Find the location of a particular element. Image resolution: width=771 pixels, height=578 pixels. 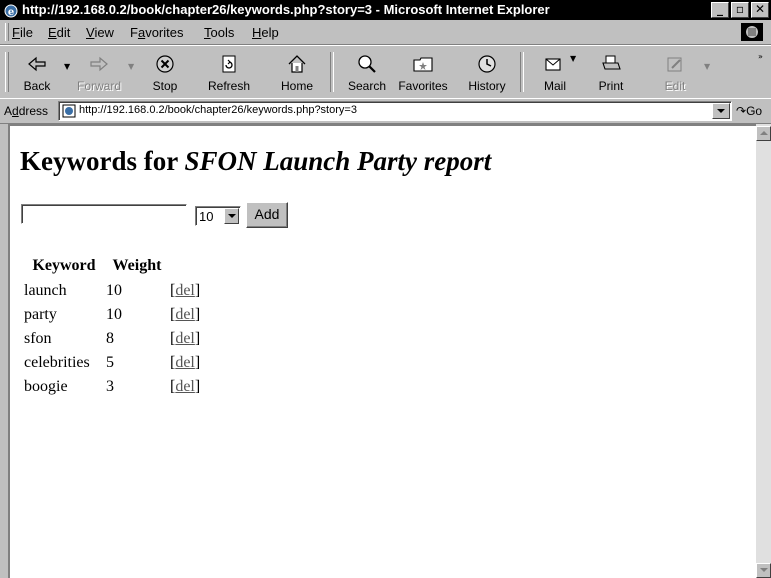

weight-cell: 5 is located at coordinates (110, 362).